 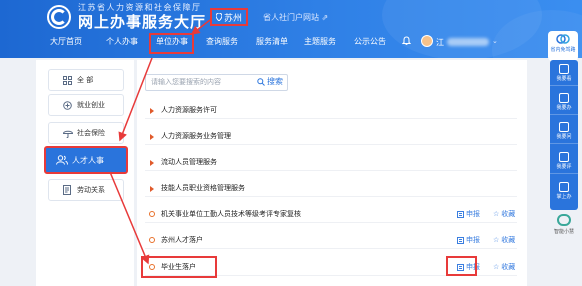 What do you see at coordinates (563, 46) in the screenshot?
I see `mini-program-button: 省内免驾路` at bounding box center [563, 46].